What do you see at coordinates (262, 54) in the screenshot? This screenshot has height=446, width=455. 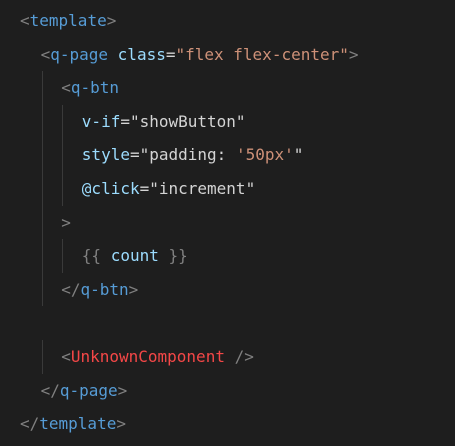 I see `code-token: "flex flex-center"` at bounding box center [262, 54].